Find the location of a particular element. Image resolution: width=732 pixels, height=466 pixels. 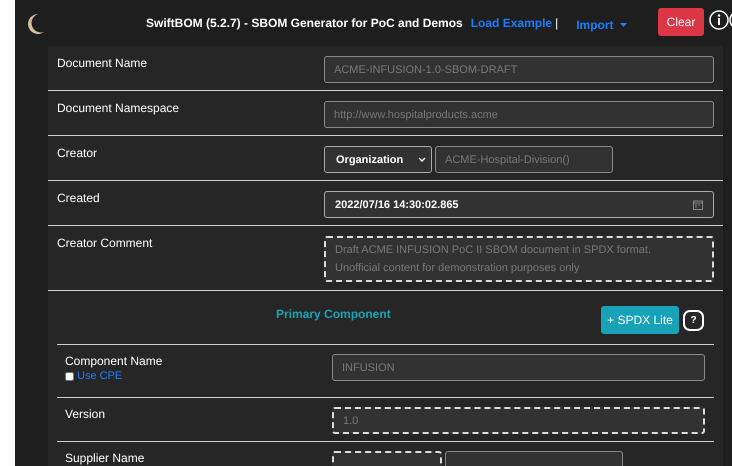

text-field: ACME-INFUSION-1.0-SBOM-DRAFT is located at coordinates (519, 69).